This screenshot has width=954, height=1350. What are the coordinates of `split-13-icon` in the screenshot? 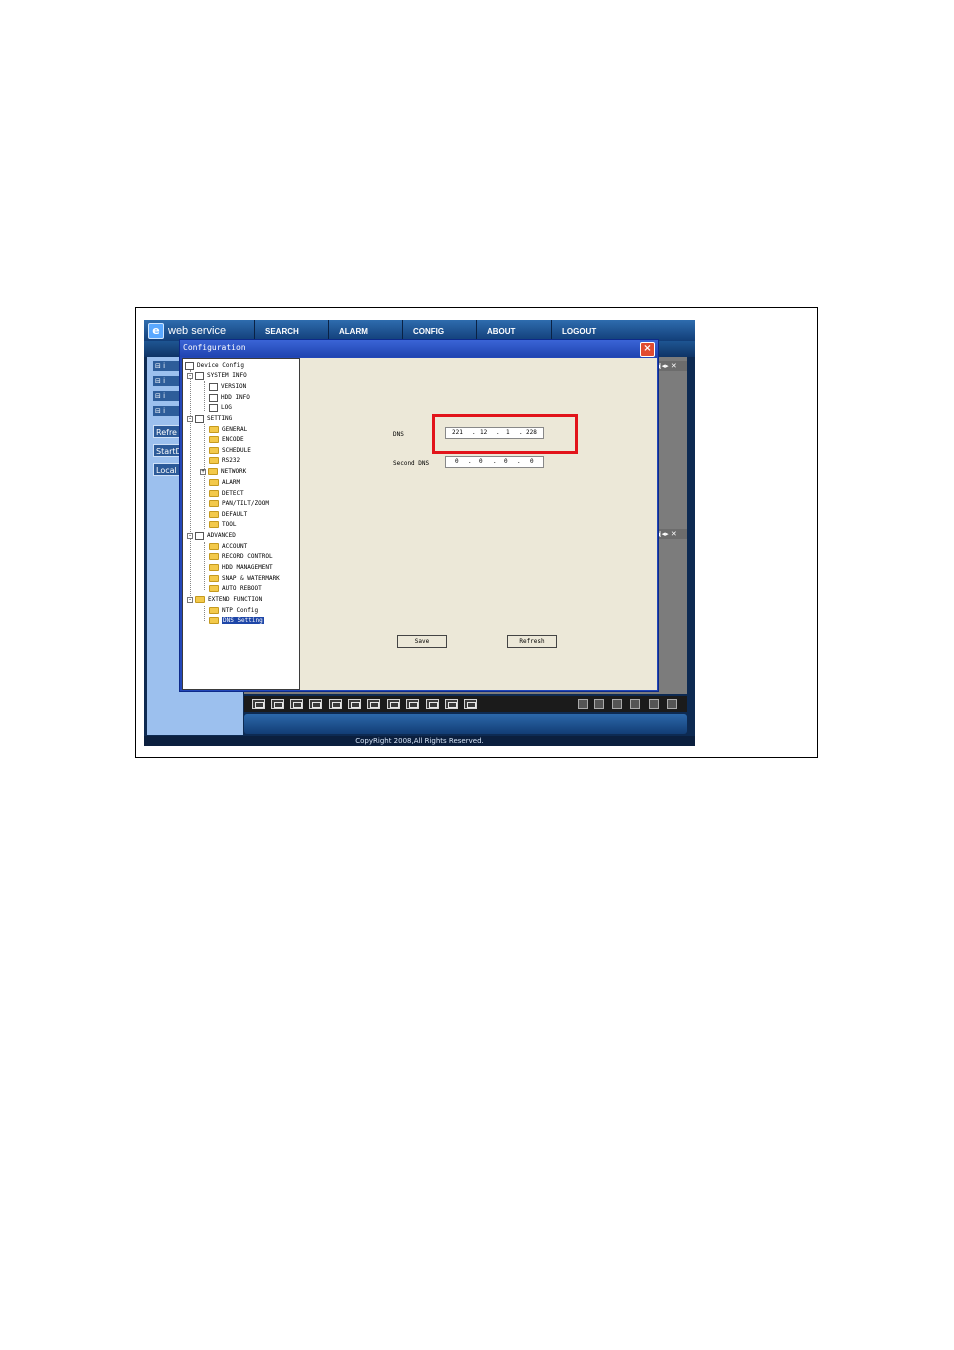 It's located at (412, 704).